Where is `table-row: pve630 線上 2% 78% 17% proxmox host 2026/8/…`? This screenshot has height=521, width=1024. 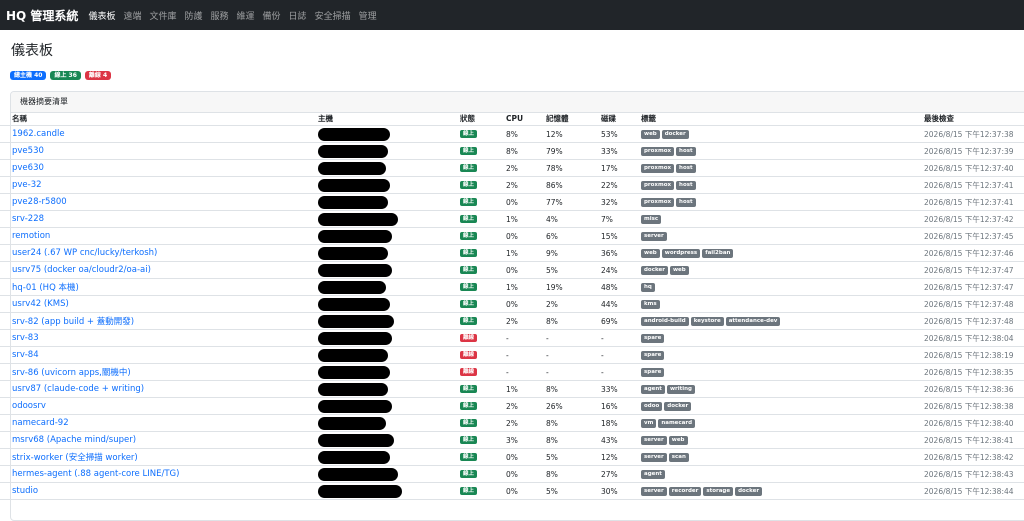
table-row: pve630 線上 2% 78% 17% proxmox host 2026/8/… is located at coordinates (512, 168).